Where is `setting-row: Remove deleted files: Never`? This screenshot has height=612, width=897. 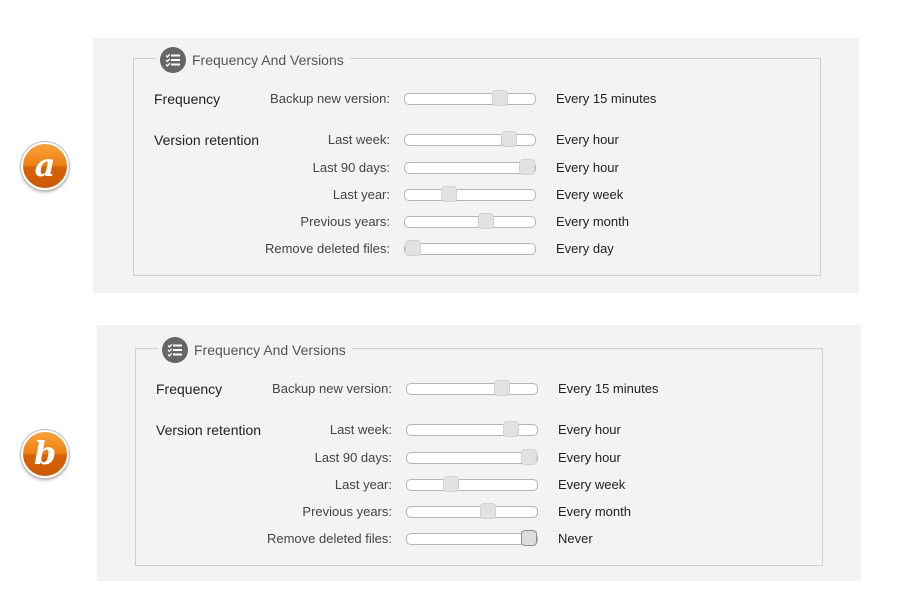 setting-row: Remove deleted files: Never is located at coordinates (479, 539).